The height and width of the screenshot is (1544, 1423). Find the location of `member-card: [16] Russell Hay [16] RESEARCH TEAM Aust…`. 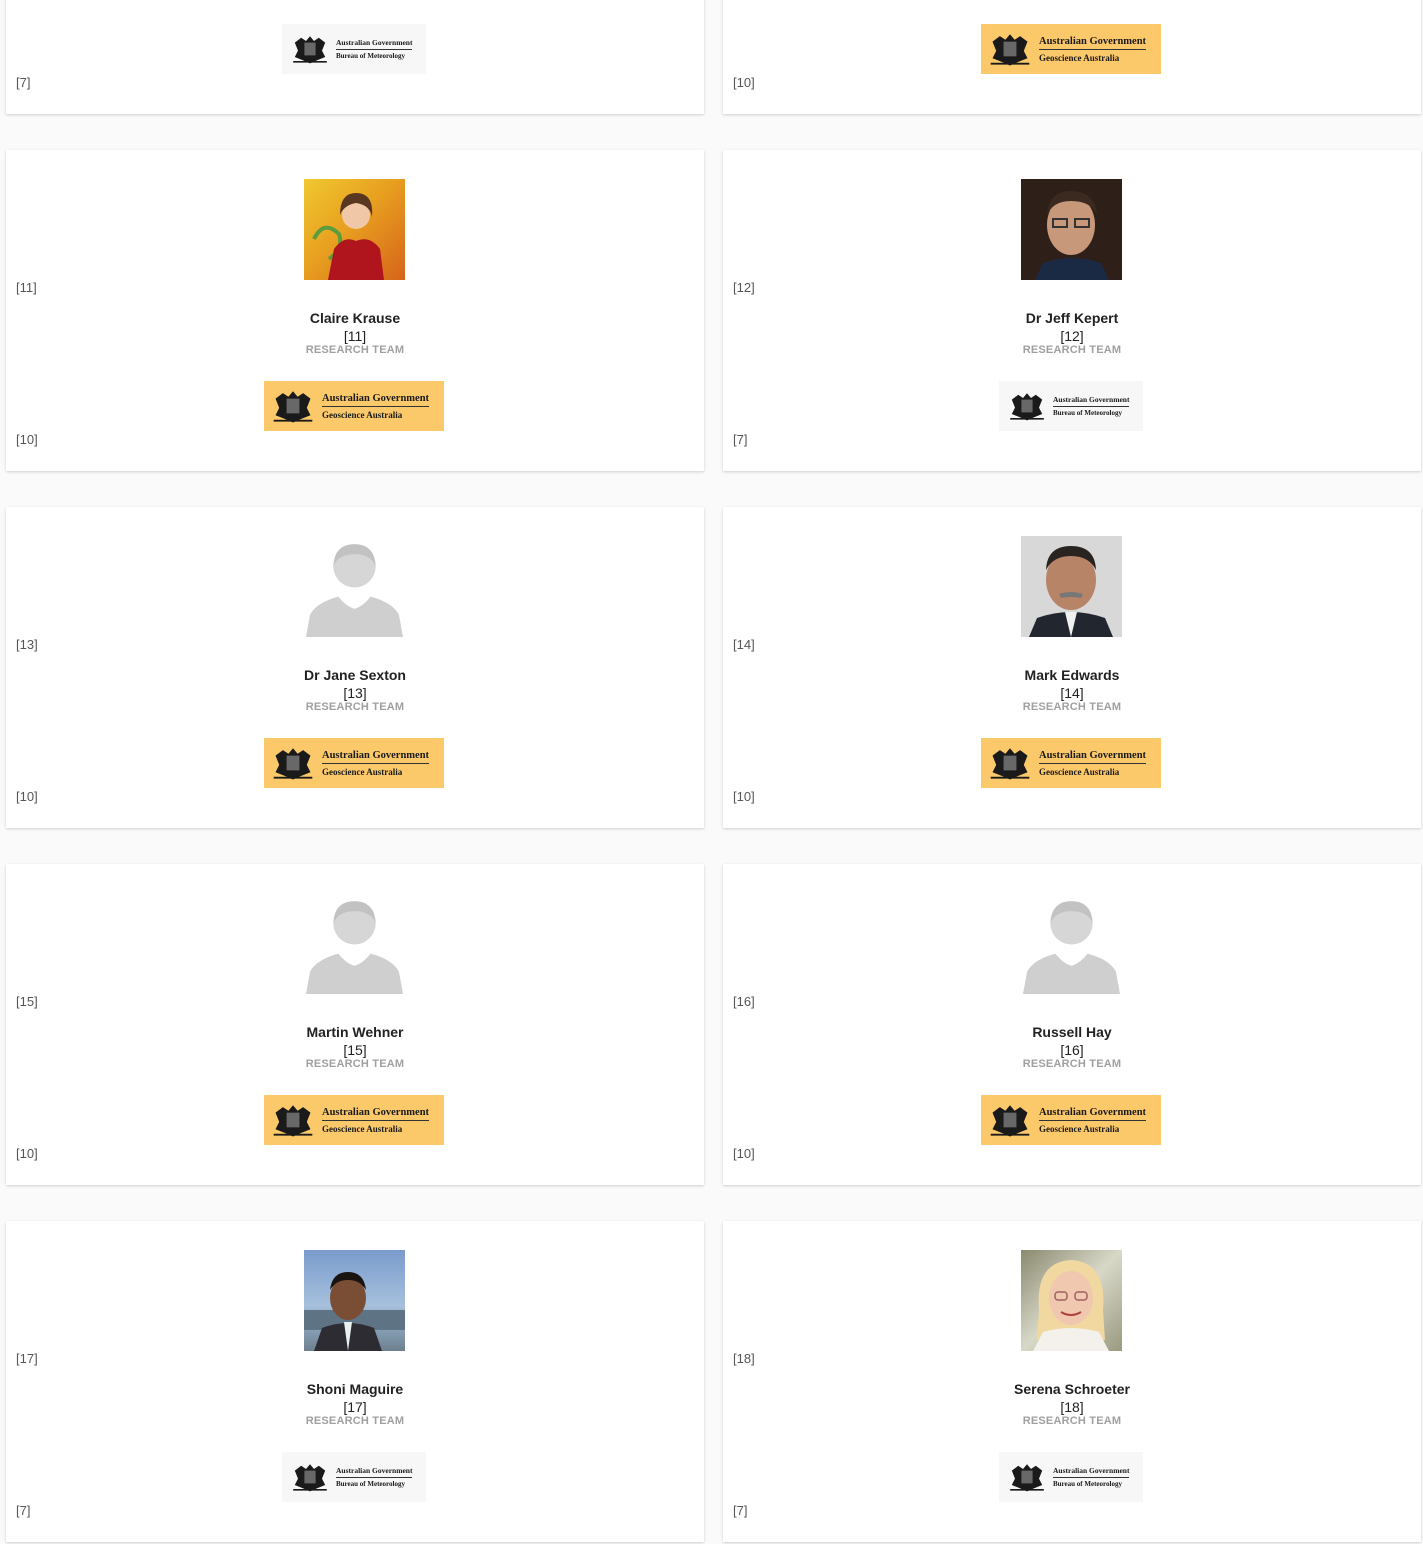

member-card: [16] Russell Hay [16] RESEARCH TEAM Aust… is located at coordinates (1072, 1024).